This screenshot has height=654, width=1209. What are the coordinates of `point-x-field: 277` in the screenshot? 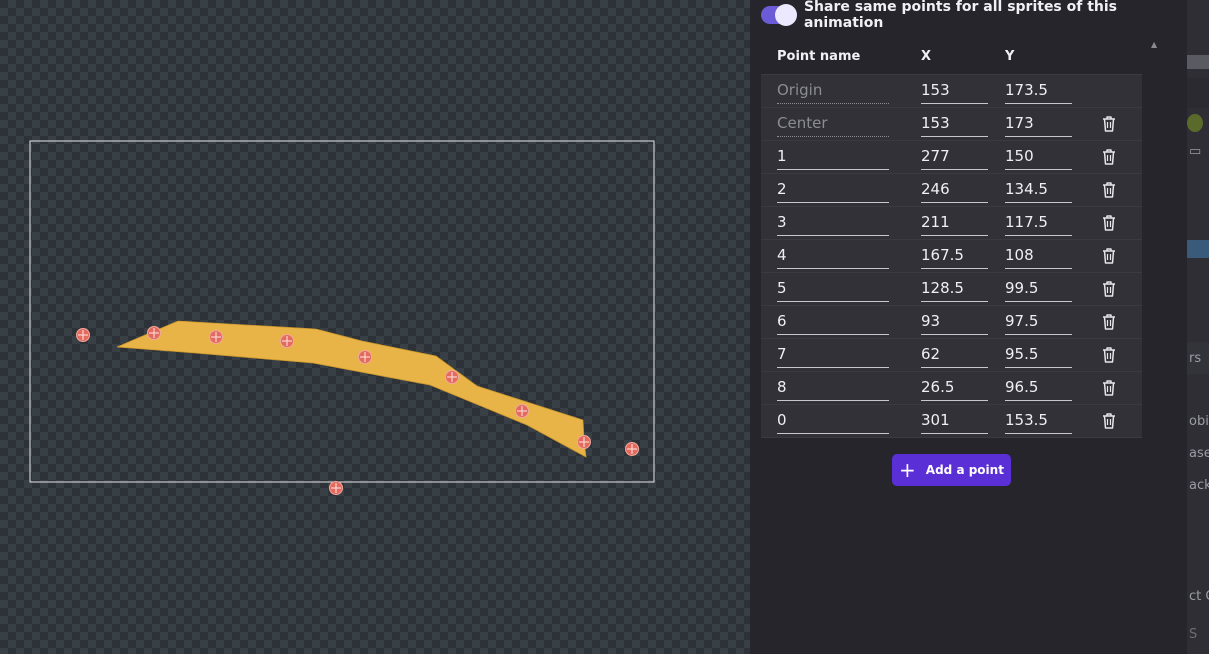 It's located at (954, 157).